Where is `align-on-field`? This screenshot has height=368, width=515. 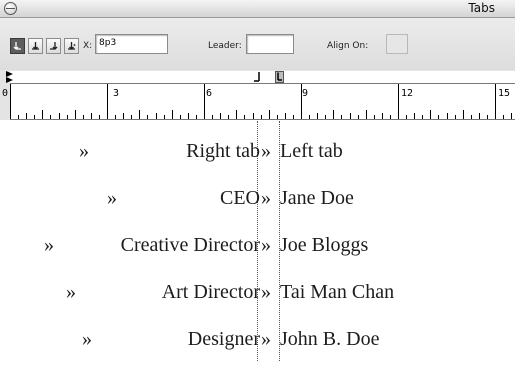 align-on-field is located at coordinates (397, 44).